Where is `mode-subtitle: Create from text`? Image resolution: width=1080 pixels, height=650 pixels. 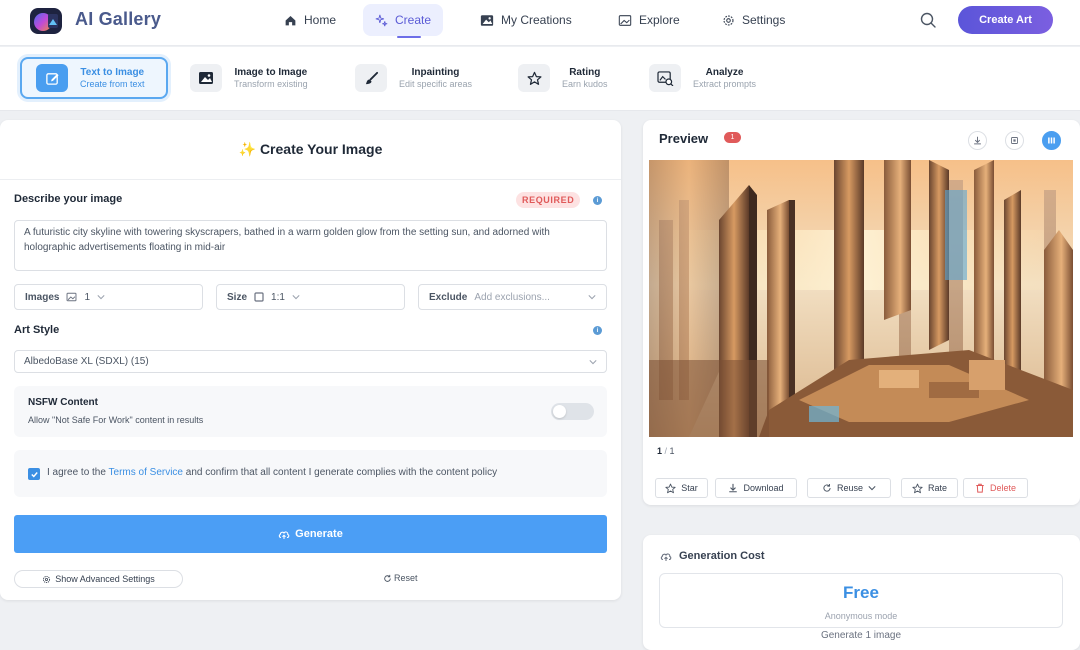
mode-subtitle: Create from text is located at coordinates (112, 84).